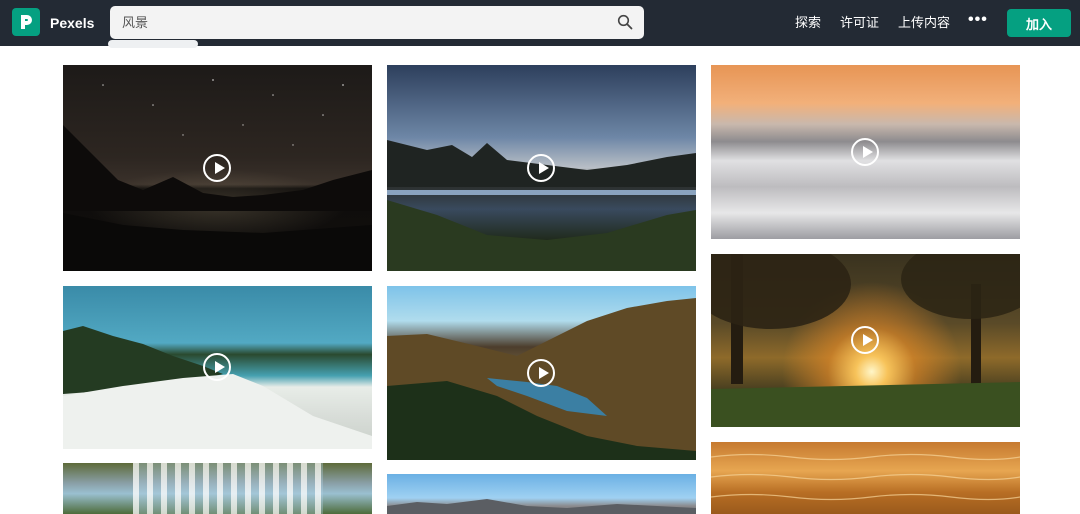  Describe the element at coordinates (865, 478) in the screenshot. I see `video-tile-golden-water-waves` at that location.